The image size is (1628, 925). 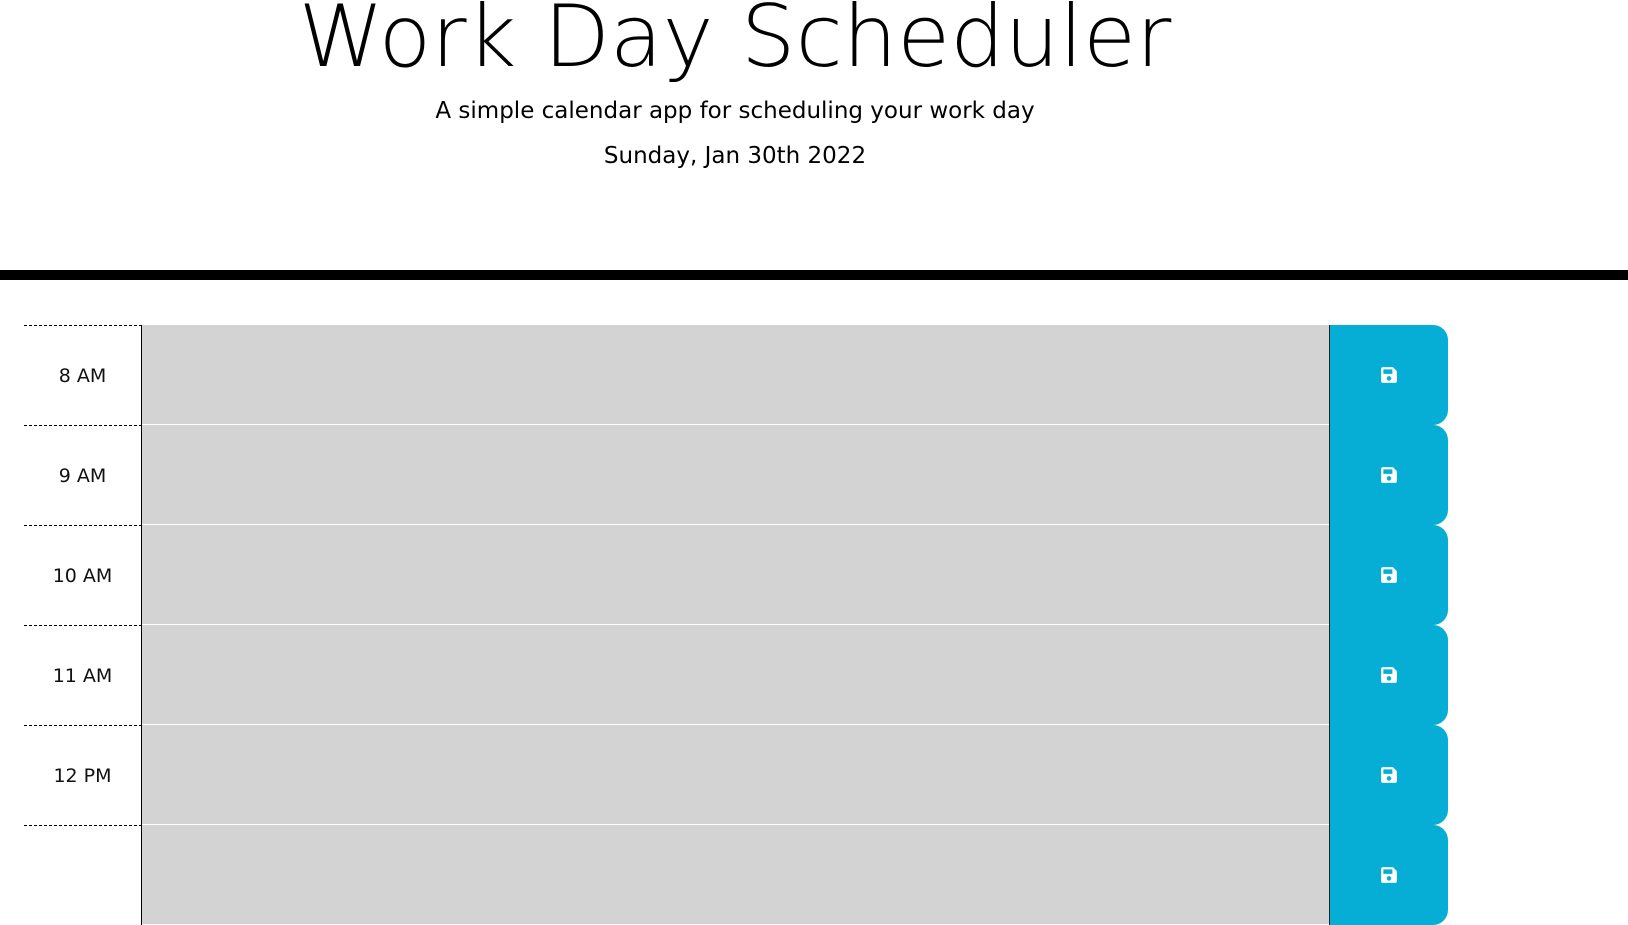 I want to click on hour-label: 8 AM, so click(x=83, y=375).